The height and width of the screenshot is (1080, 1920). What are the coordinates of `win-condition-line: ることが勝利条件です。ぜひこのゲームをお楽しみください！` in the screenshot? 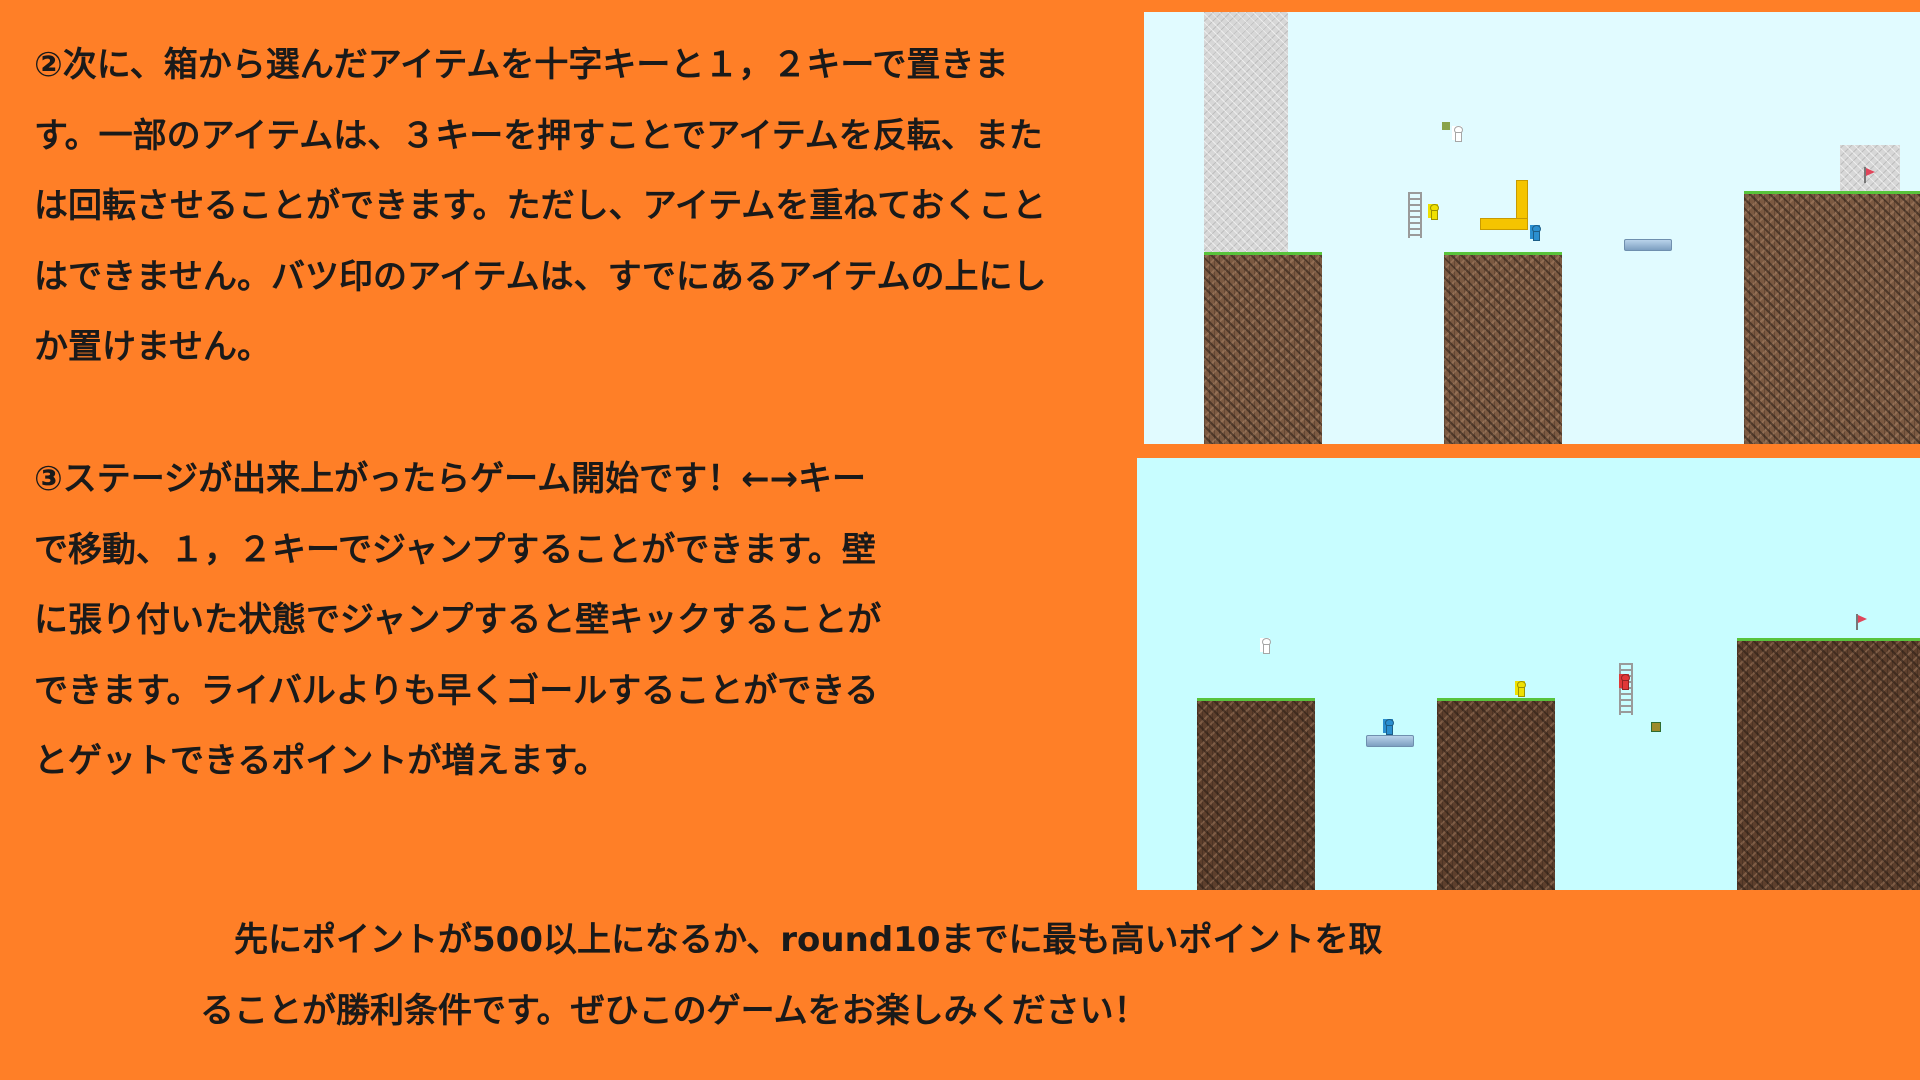 It's located at (674, 1010).